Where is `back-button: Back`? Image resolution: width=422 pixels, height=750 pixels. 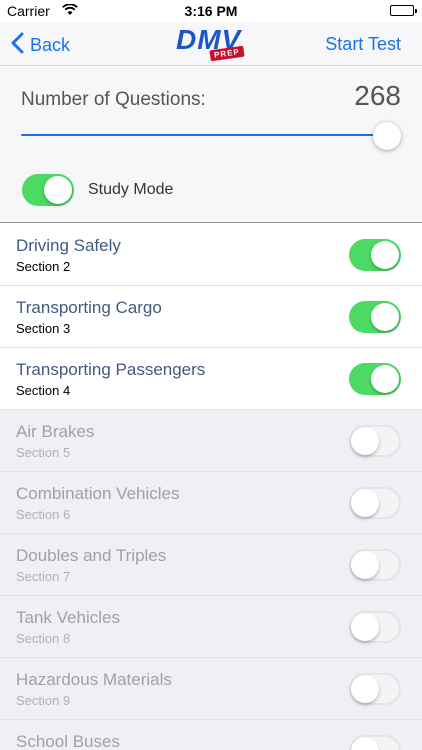 back-button: Back is located at coordinates (40, 45).